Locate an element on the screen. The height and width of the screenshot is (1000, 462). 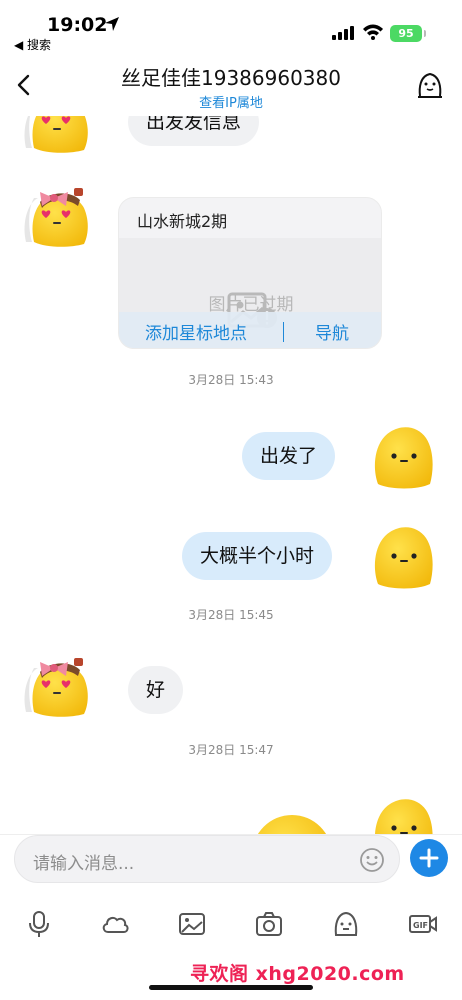
message-bubble-sent: 出发了 is located at coordinates (289, 456).